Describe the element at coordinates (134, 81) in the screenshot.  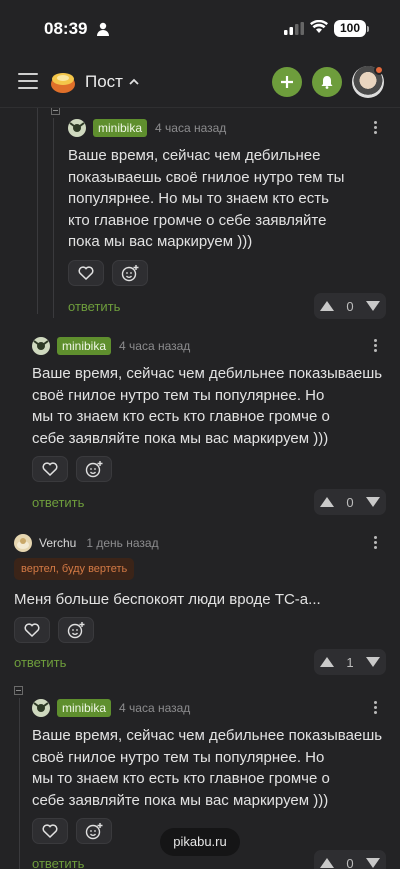
I see `chevron-up-icon` at that location.